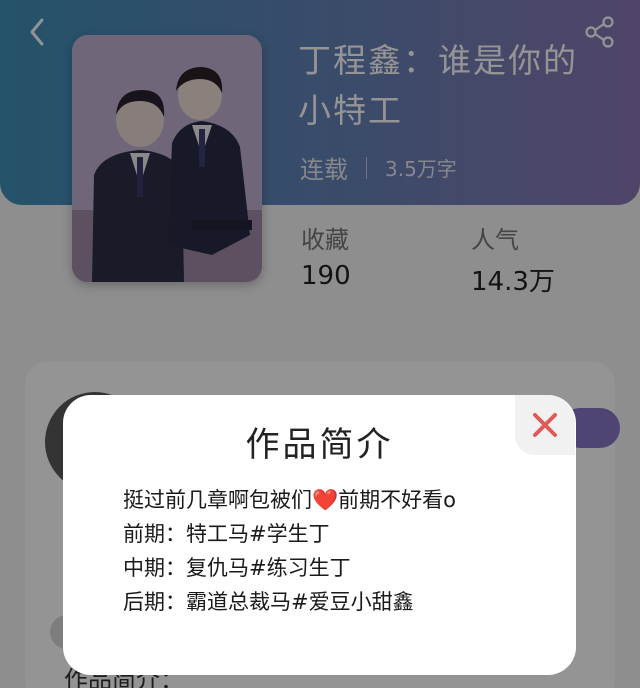  What do you see at coordinates (226, 534) in the screenshot?
I see `synopsis-line: 前期：特工马#学生丁` at bounding box center [226, 534].